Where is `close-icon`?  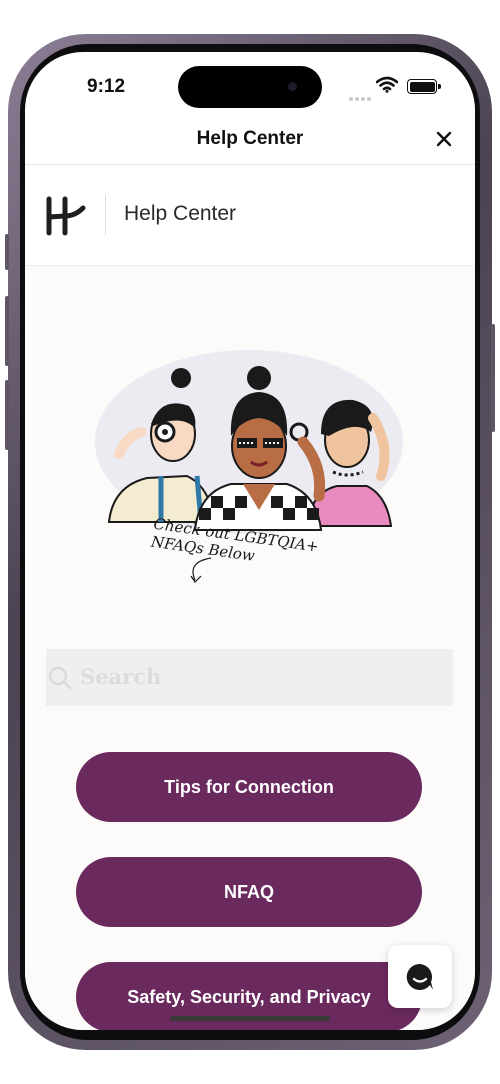 close-icon is located at coordinates (444, 139).